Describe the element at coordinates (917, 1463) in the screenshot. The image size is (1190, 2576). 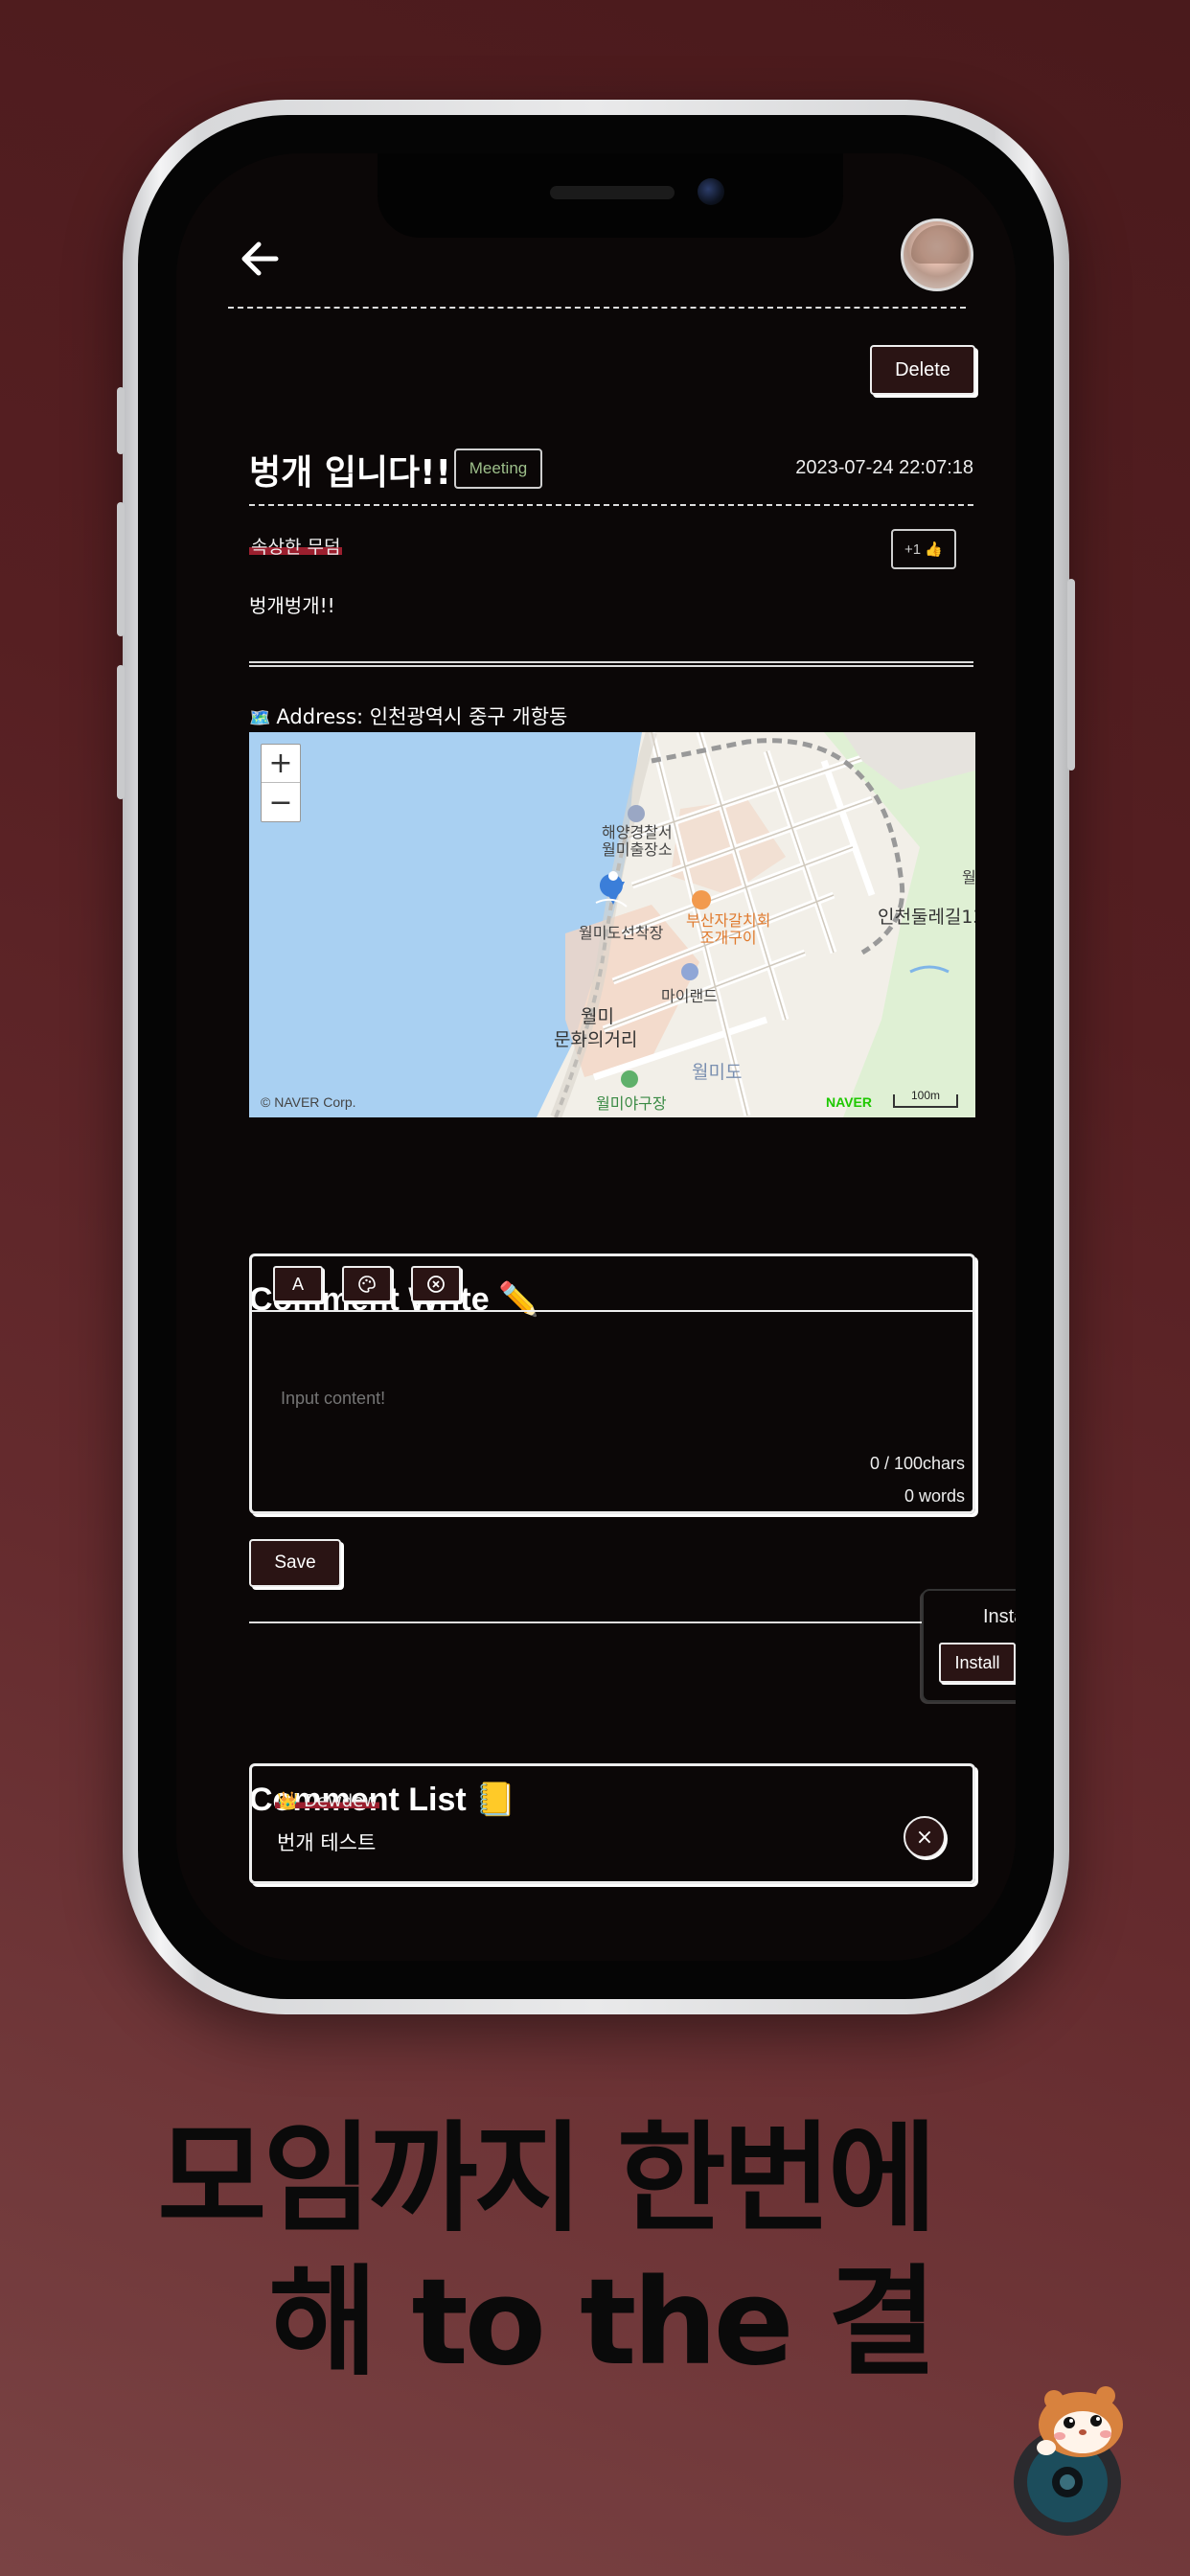
I see `char-counter: 0 / 100chars` at that location.